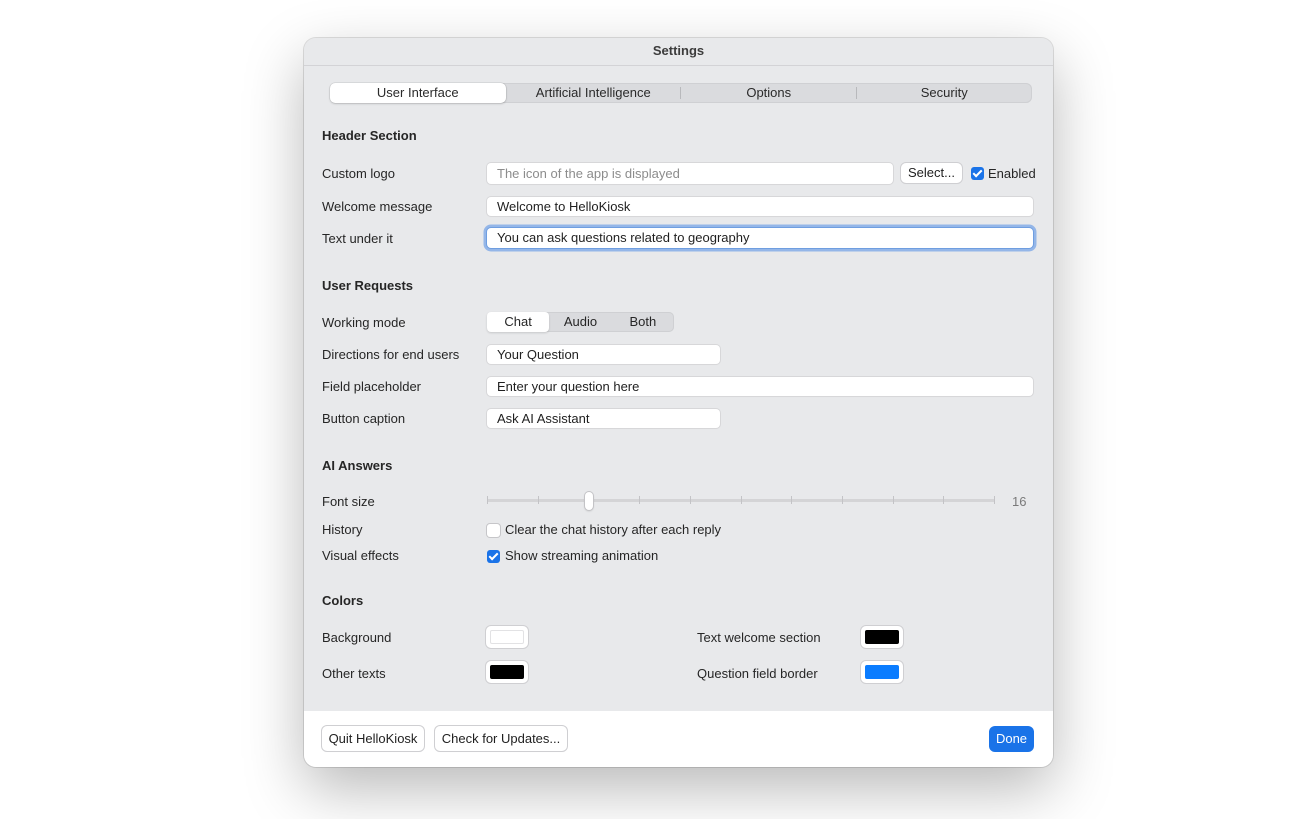 The width and height of the screenshot is (1300, 819). Describe the element at coordinates (357, 238) in the screenshot. I see `text-under-label: Text under it` at that location.